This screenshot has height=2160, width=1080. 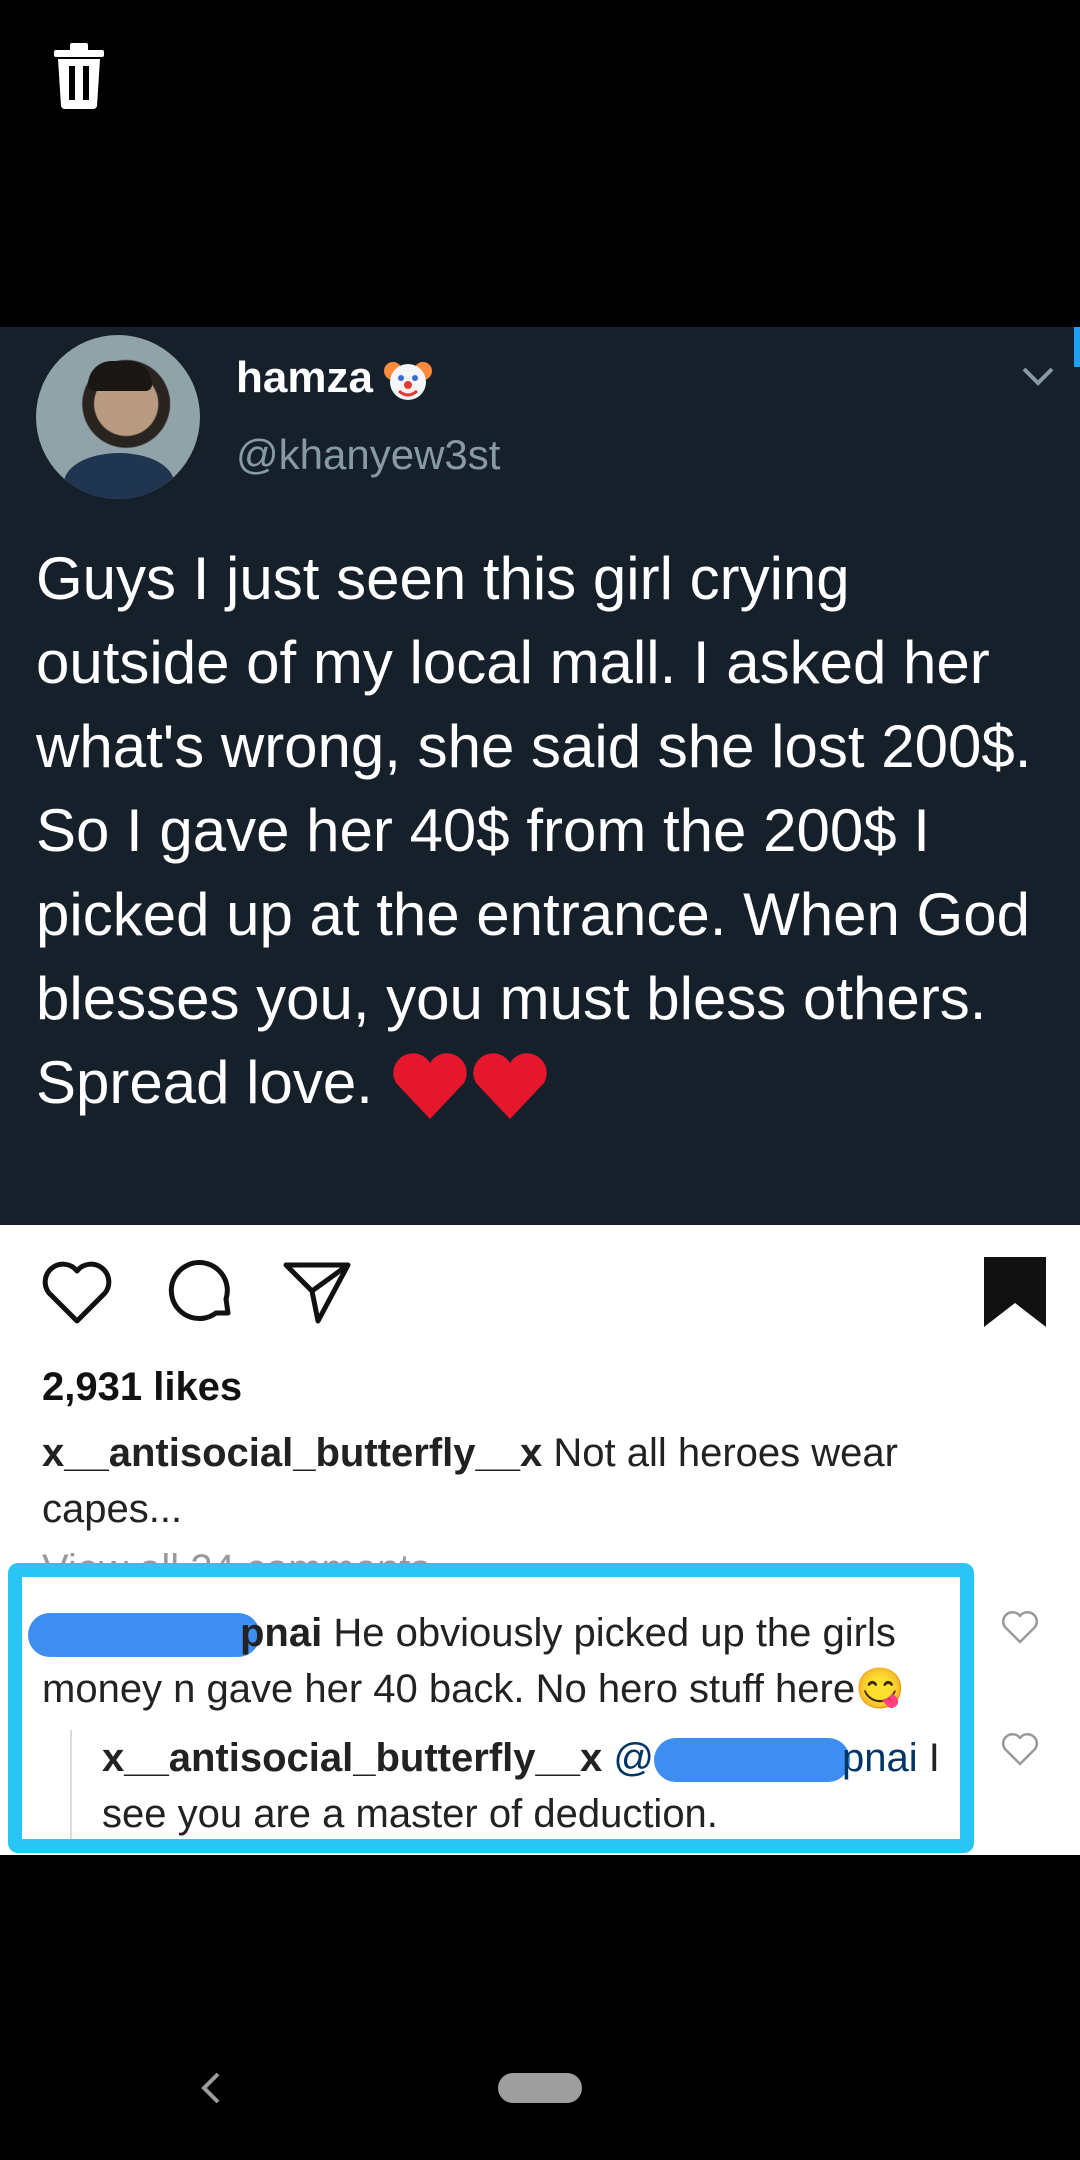 I want to click on scroll-indicator, so click(x=1077, y=347).